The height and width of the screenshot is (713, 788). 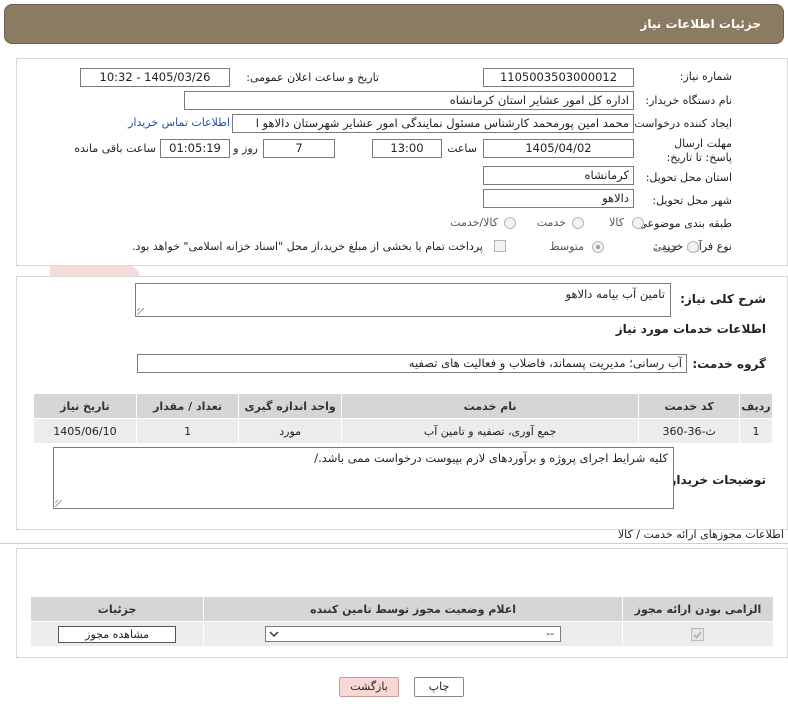 I want to click on process-medium-radio, so click(x=598, y=247).